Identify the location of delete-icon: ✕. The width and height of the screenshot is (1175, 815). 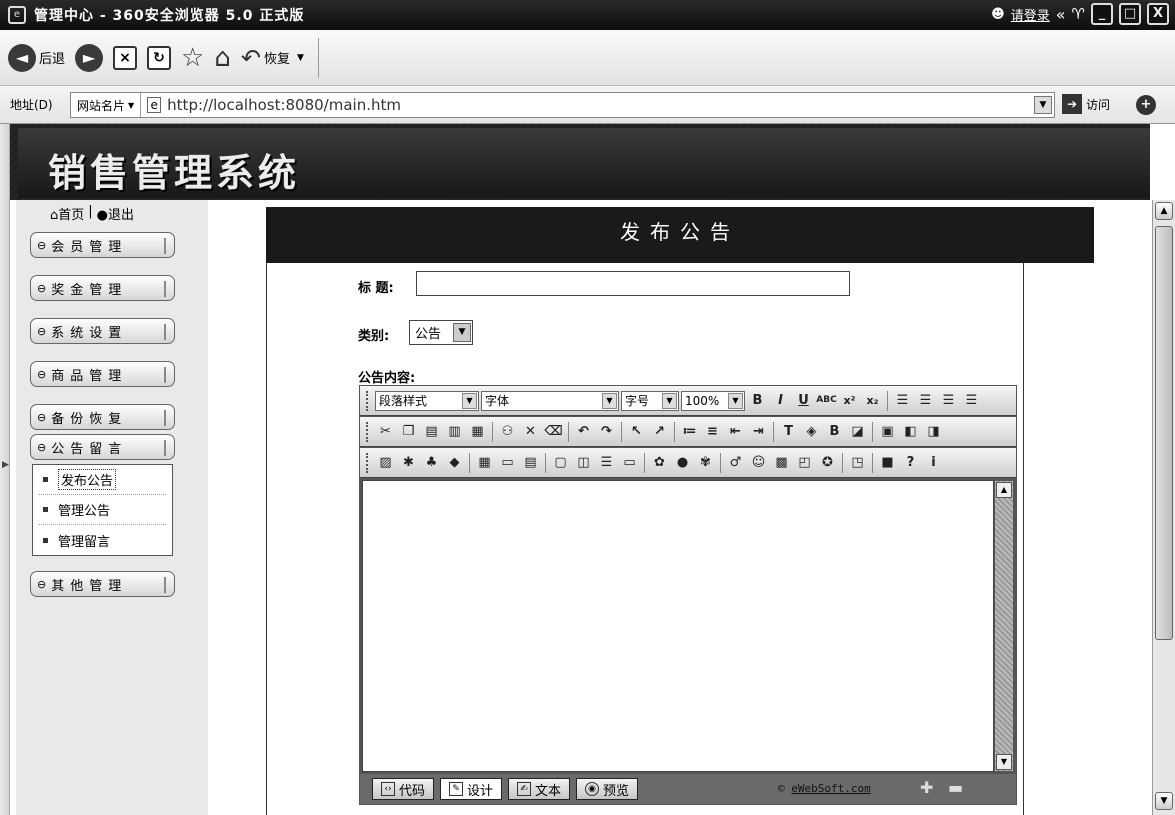
(530, 431).